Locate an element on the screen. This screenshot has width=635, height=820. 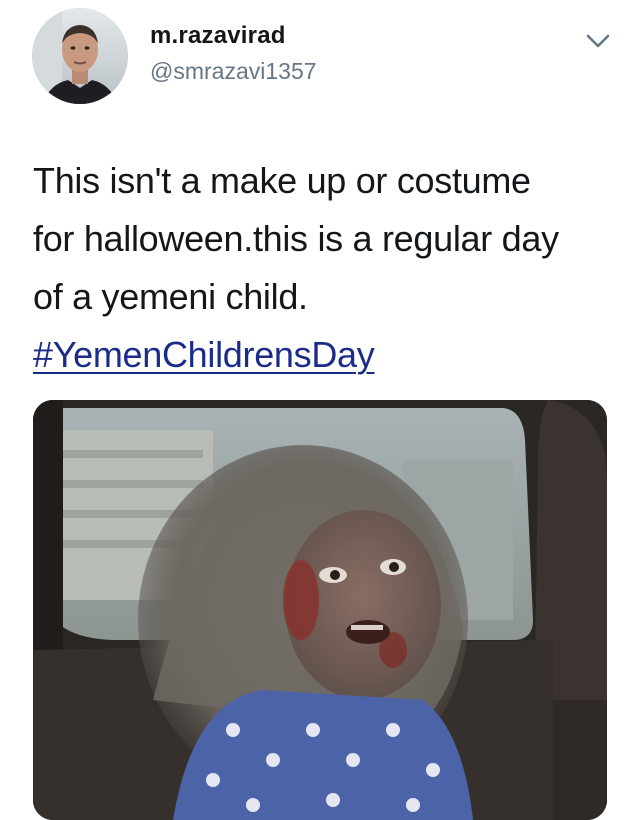
tweet-text-line: This isn't a make up or costume is located at coordinates (282, 180).